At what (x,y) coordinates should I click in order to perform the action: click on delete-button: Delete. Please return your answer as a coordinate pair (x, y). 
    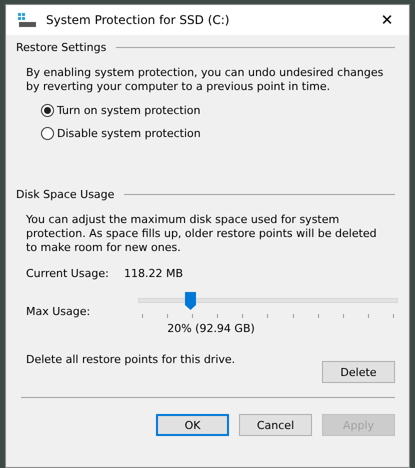
    Looking at the image, I should click on (358, 372).